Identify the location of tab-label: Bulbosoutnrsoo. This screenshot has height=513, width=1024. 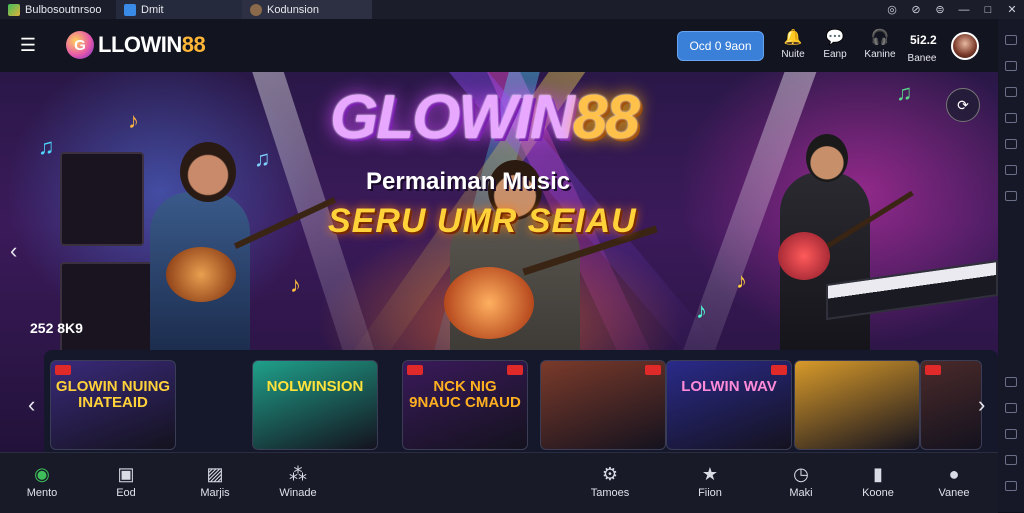
(63, 9).